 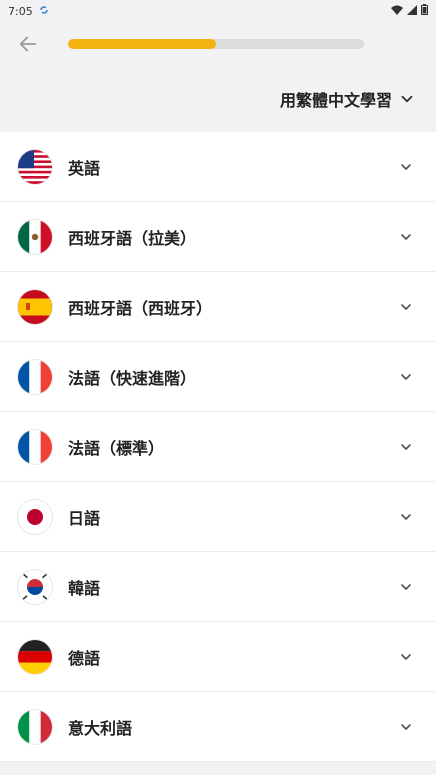 I want to click on japan-flag-icon, so click(x=35, y=516).